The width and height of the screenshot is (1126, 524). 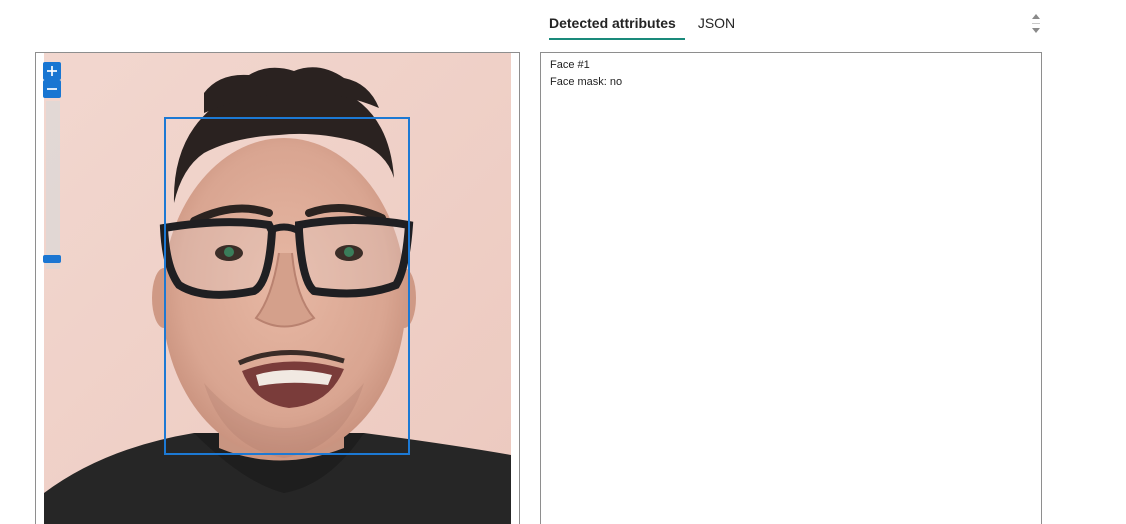 What do you see at coordinates (612, 24) in the screenshot?
I see `tab-detected-attributes: Detected attributes` at bounding box center [612, 24].